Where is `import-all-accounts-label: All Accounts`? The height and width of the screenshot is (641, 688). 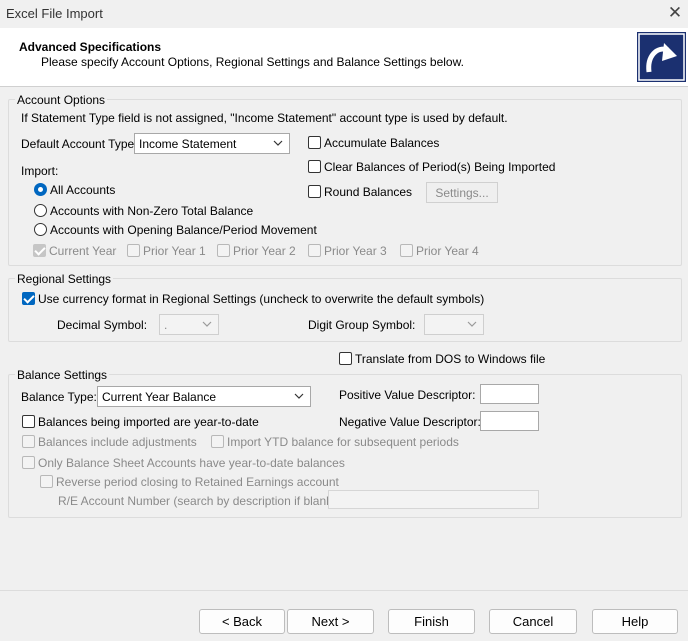 import-all-accounts-label: All Accounts is located at coordinates (83, 190).